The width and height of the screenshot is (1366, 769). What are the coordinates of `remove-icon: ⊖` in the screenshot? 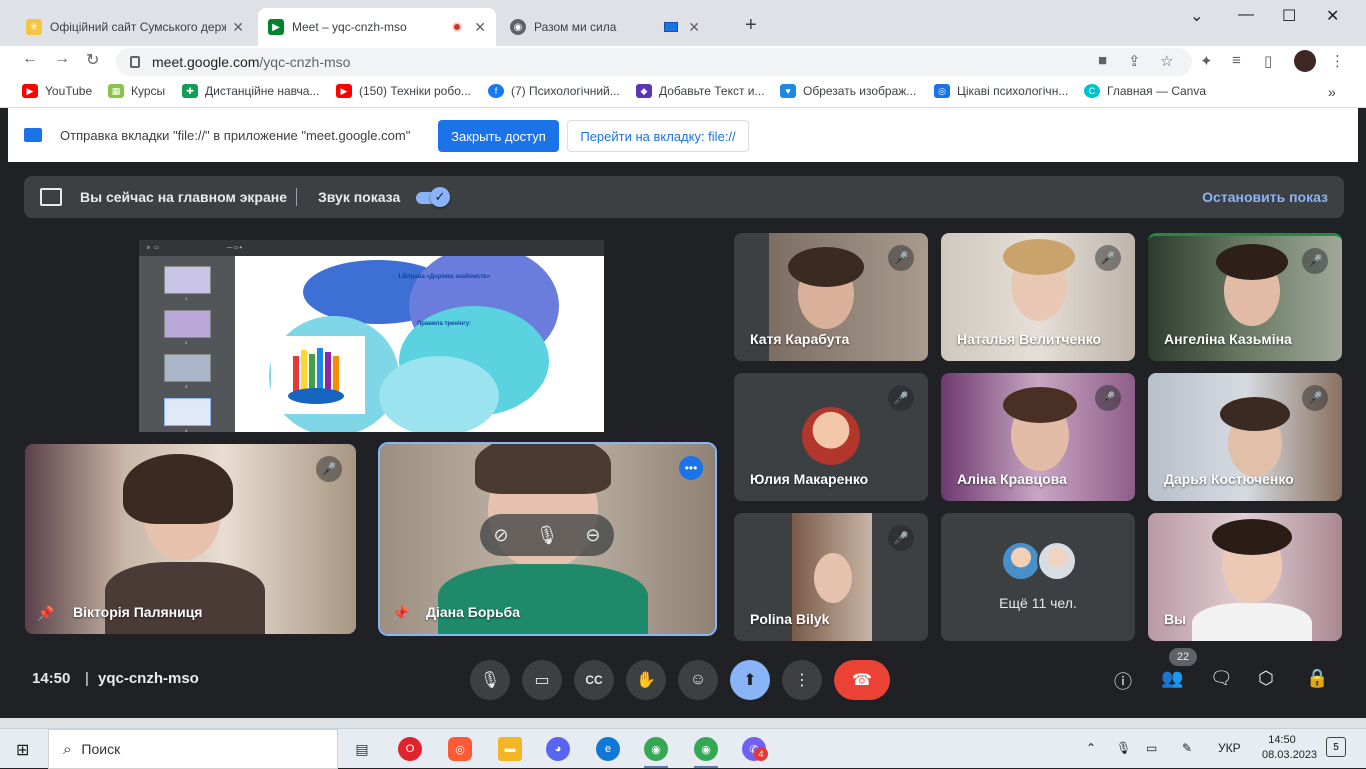 It's located at (592, 535).